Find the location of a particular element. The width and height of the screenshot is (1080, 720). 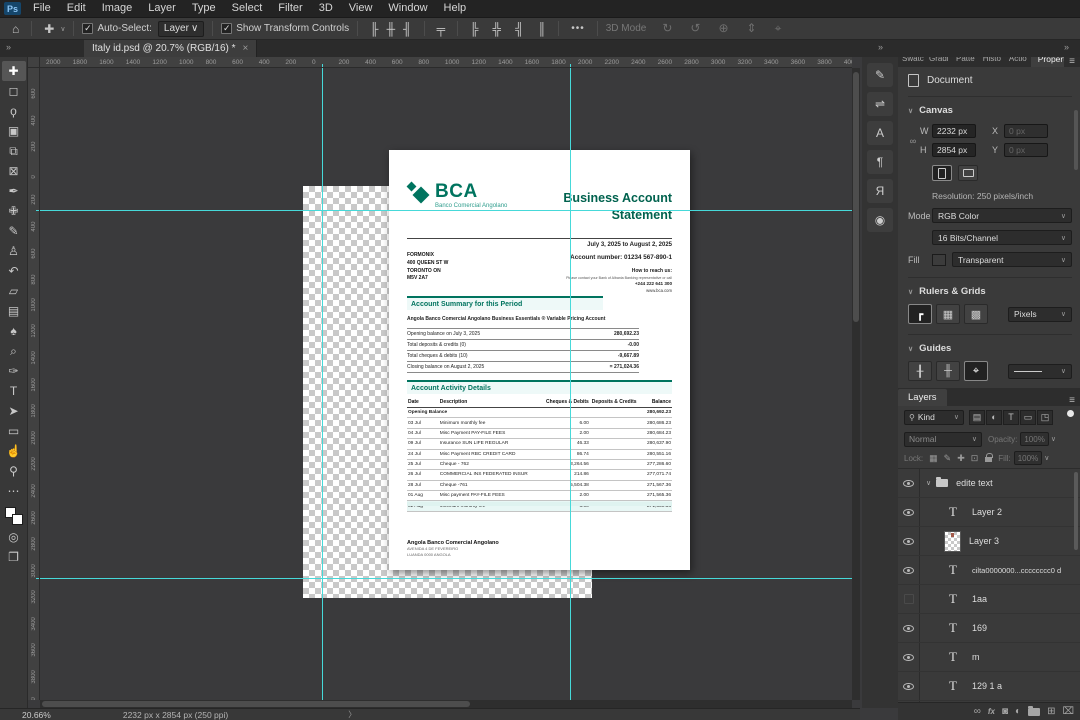

menu-item: Filter is located at coordinates (290, 8).